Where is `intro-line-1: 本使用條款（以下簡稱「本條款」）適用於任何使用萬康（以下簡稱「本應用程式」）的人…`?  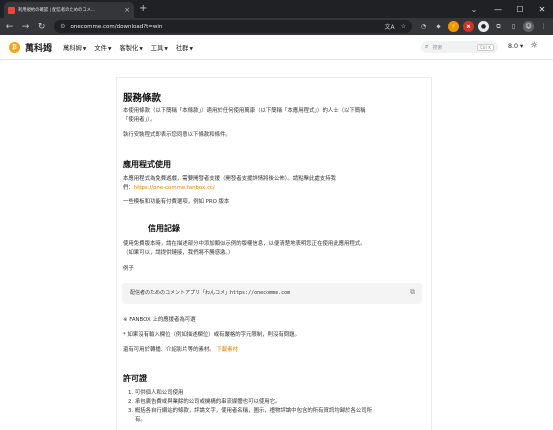
intro-line-1: 本使用條款（以下簡稱「本條款」）適用於任何使用萬康（以下簡稱「本應用程式」）的人… is located at coordinates (244, 111).